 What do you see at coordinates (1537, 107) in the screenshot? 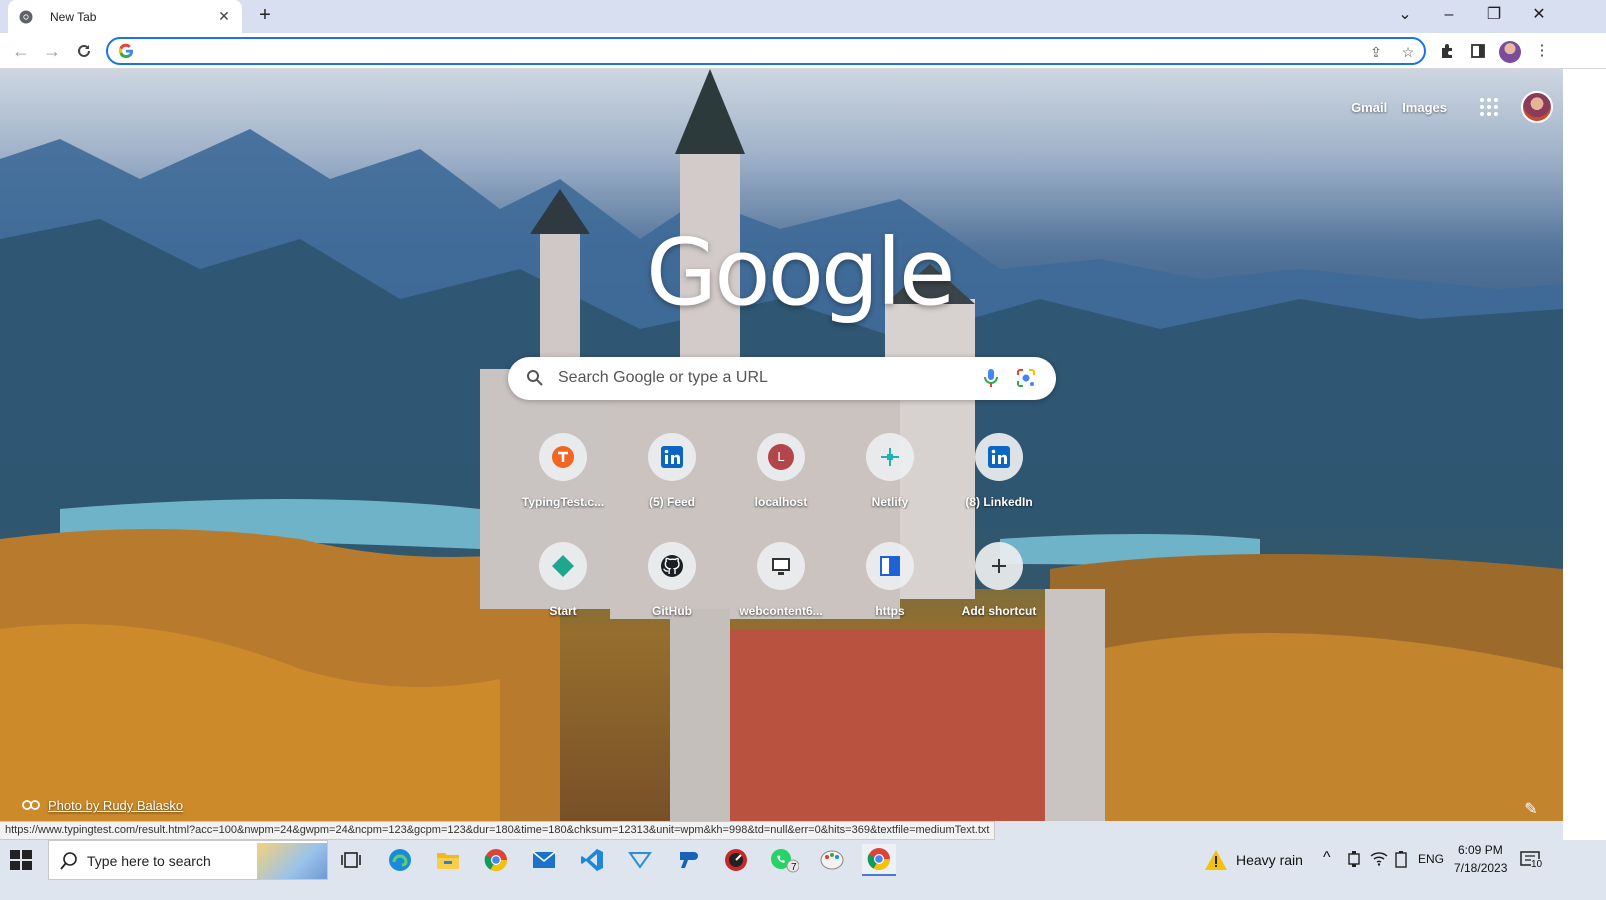
I see `google-account-avatar` at bounding box center [1537, 107].